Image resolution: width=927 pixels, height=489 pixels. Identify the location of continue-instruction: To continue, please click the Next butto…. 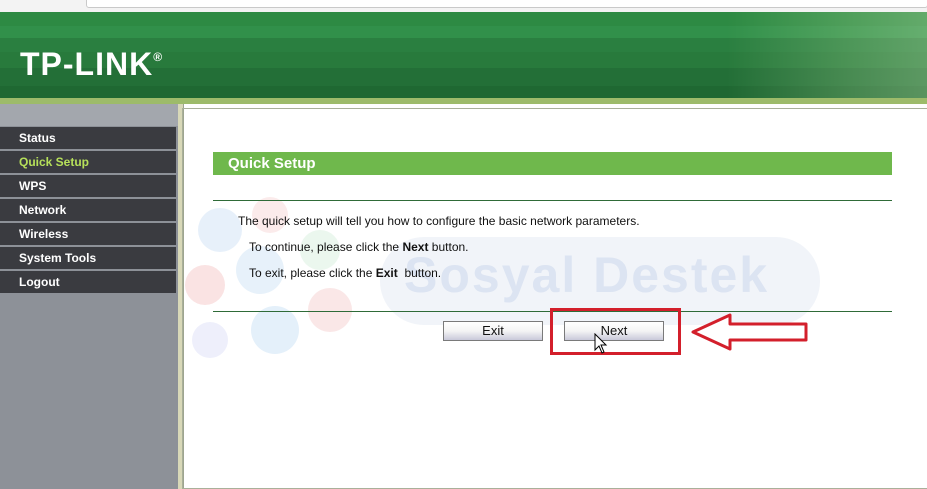
(359, 247).